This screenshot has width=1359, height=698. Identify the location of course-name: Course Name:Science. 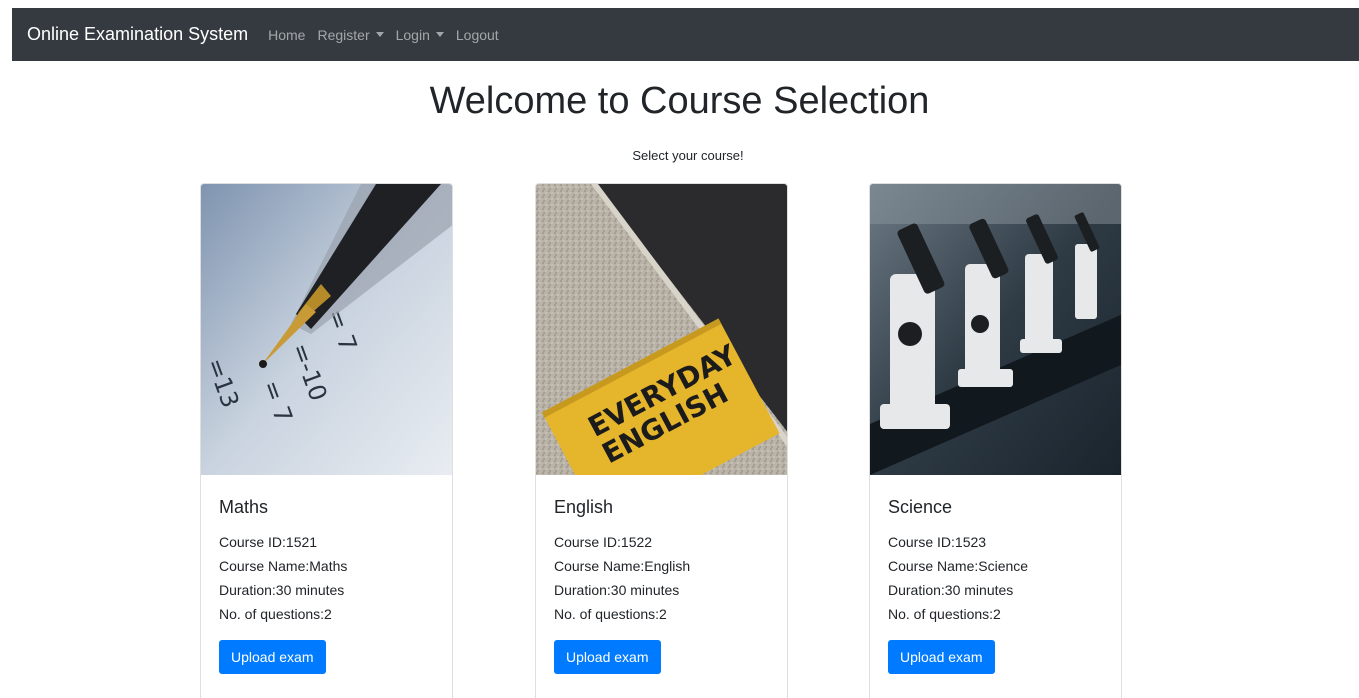
(958, 566).